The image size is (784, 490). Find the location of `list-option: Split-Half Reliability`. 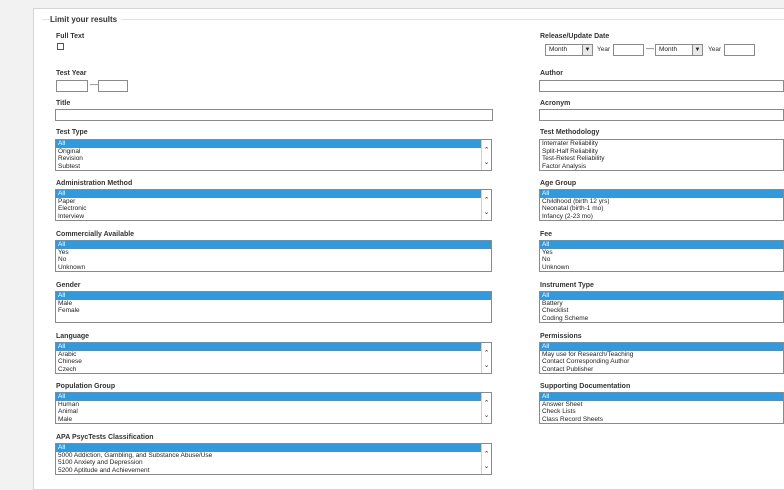

list-option: Split-Half Reliability is located at coordinates (661, 152).